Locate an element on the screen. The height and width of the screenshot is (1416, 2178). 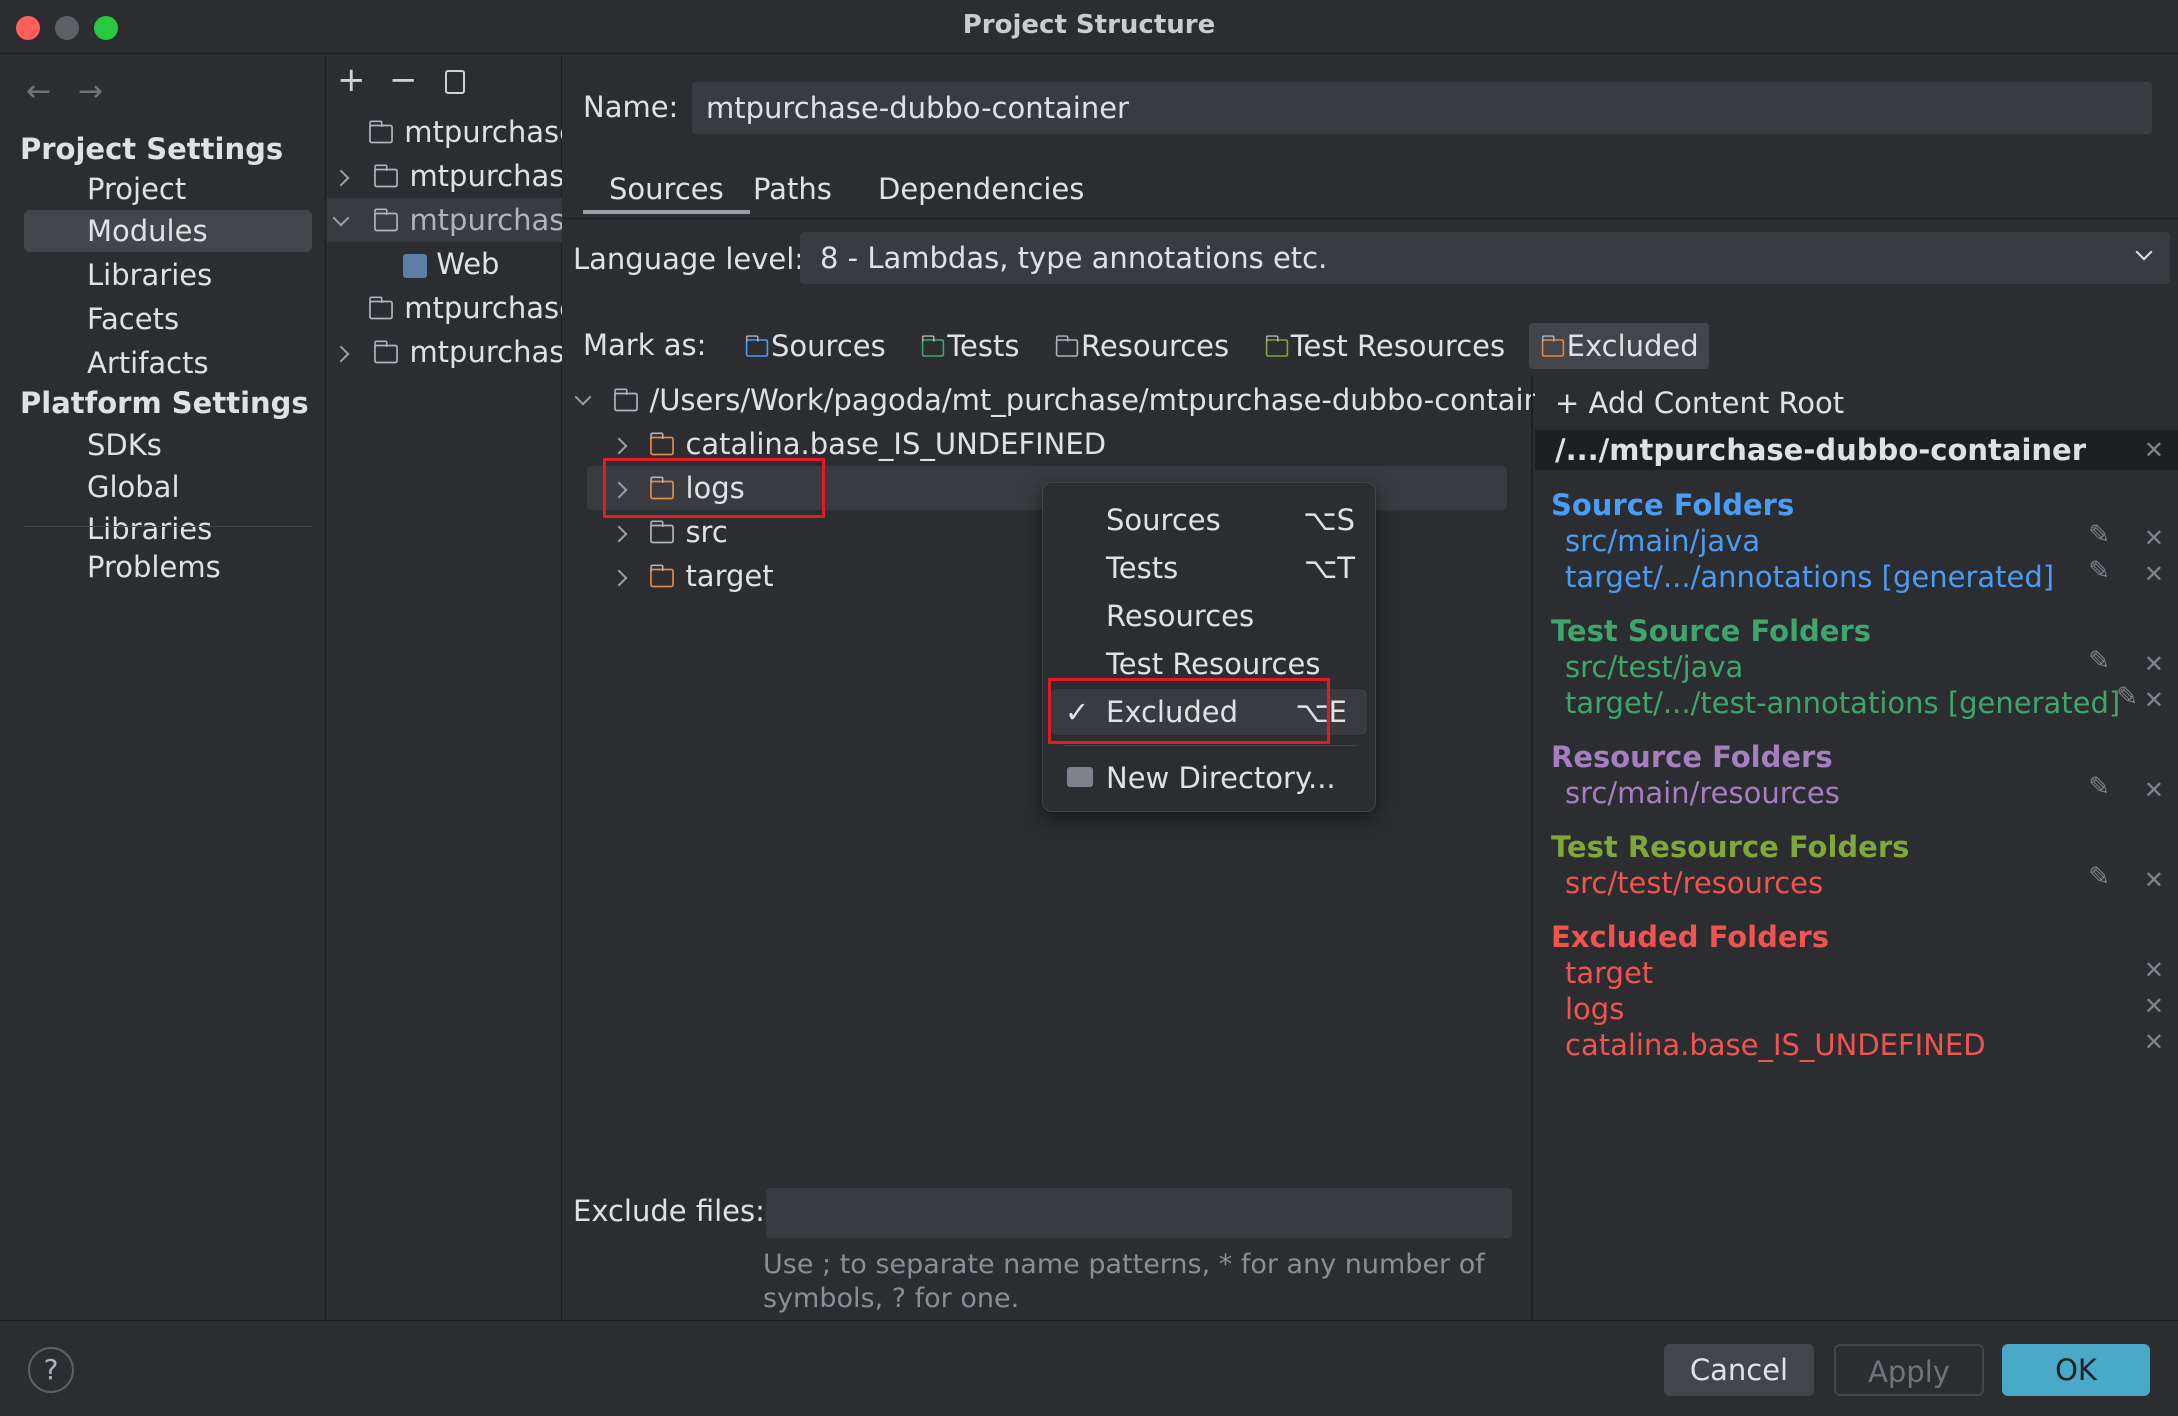
excluded-folder-entry: target is located at coordinates (1609, 973).